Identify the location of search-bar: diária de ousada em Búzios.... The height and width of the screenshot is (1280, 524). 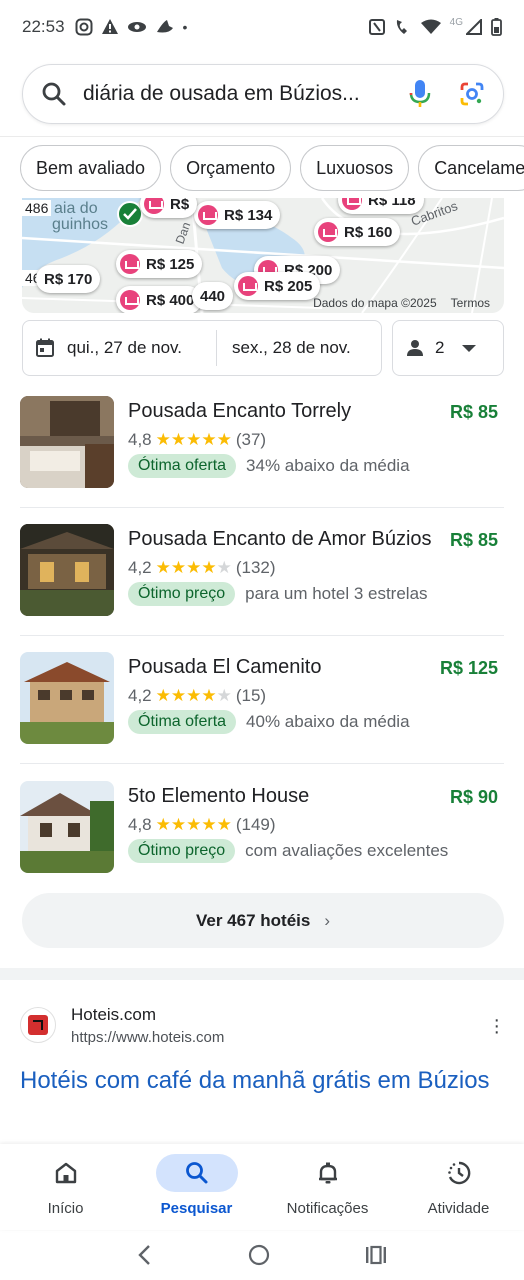
(263, 94).